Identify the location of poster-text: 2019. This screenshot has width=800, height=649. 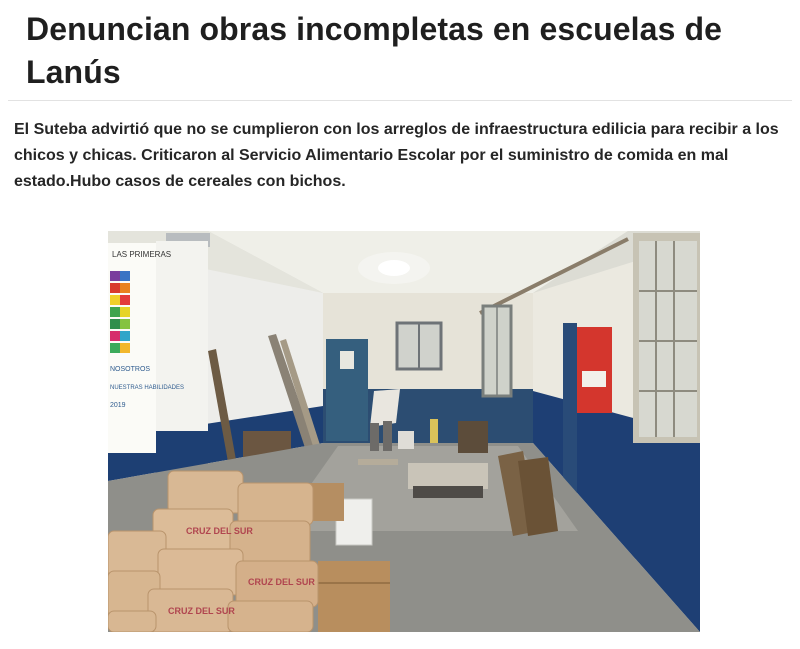
(118, 405).